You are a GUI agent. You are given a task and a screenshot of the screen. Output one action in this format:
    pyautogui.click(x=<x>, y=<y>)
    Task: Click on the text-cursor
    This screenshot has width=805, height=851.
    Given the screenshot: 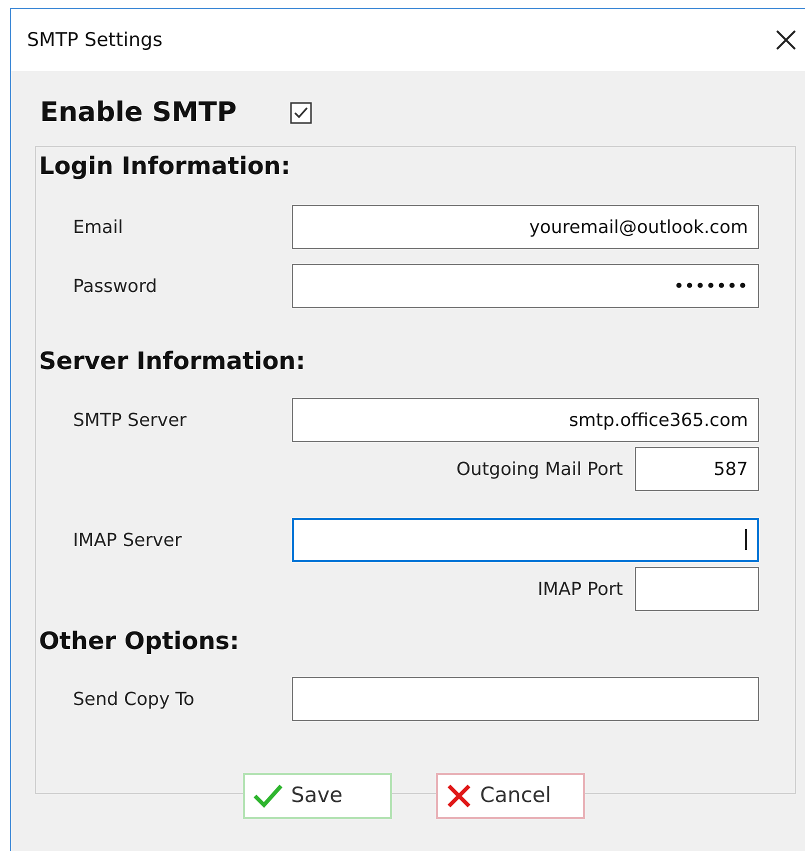 What is the action you would take?
    pyautogui.click(x=746, y=539)
    